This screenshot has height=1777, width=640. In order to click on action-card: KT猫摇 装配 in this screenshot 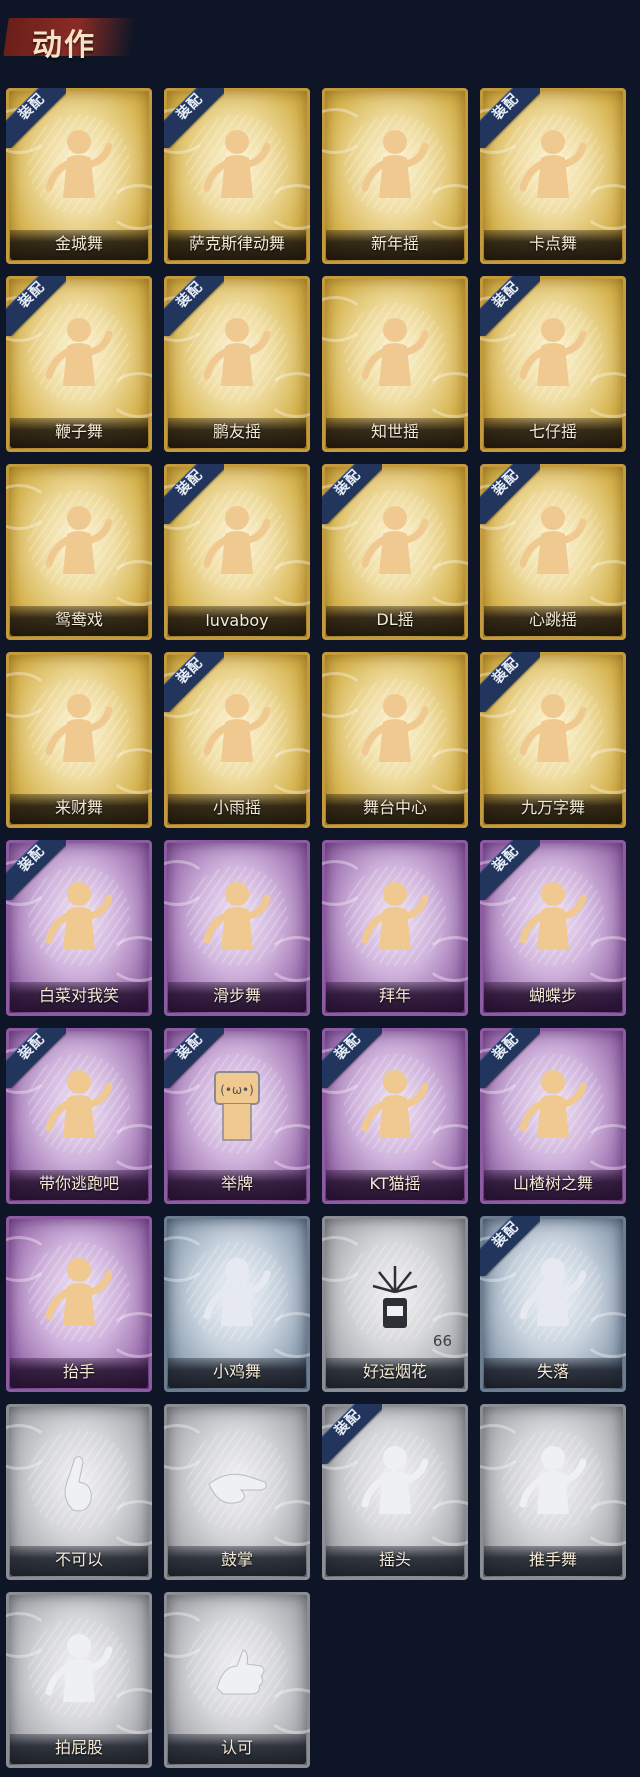, I will do `click(395, 1116)`.